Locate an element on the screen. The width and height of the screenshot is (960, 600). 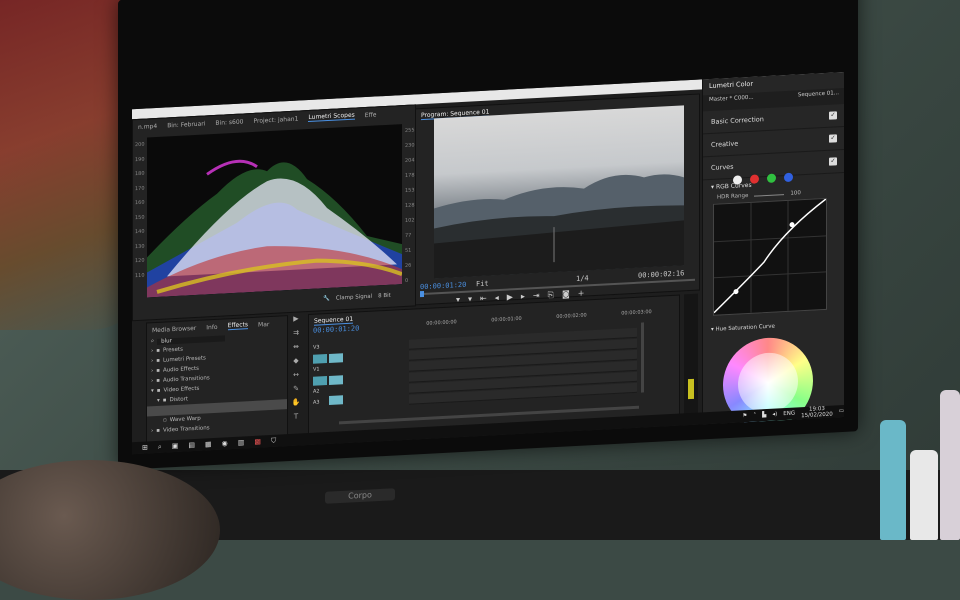
track-target-v1 is located at coordinates (320, 359).